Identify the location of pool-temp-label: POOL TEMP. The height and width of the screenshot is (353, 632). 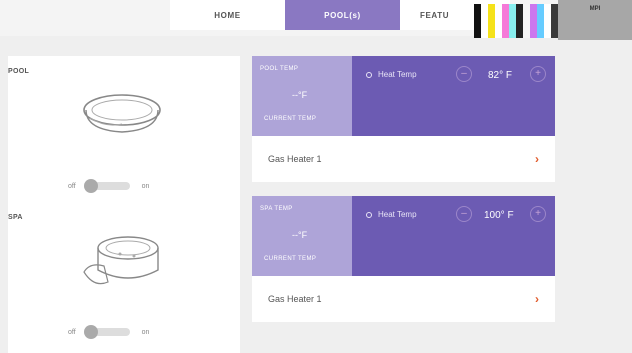
(279, 69).